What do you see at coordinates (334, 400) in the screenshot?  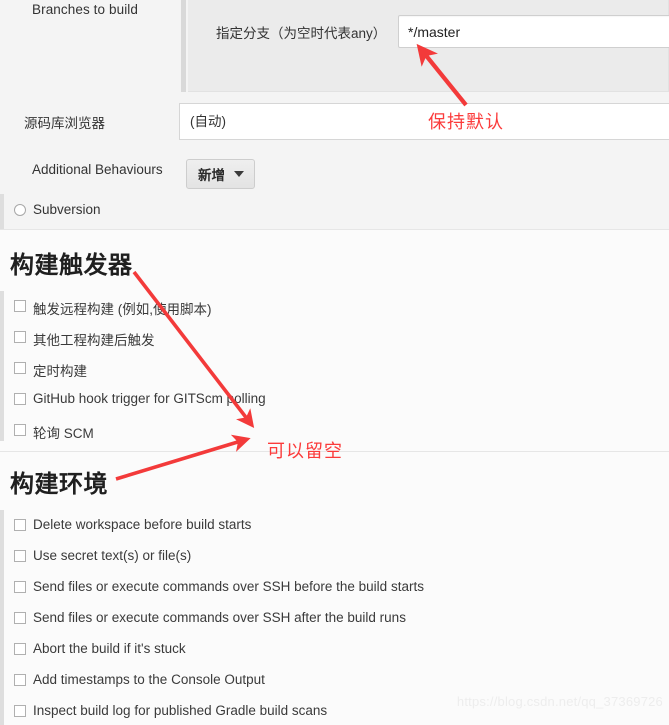 I see `trigger-row-3: GitHub hook trigger for GITScm polling` at bounding box center [334, 400].